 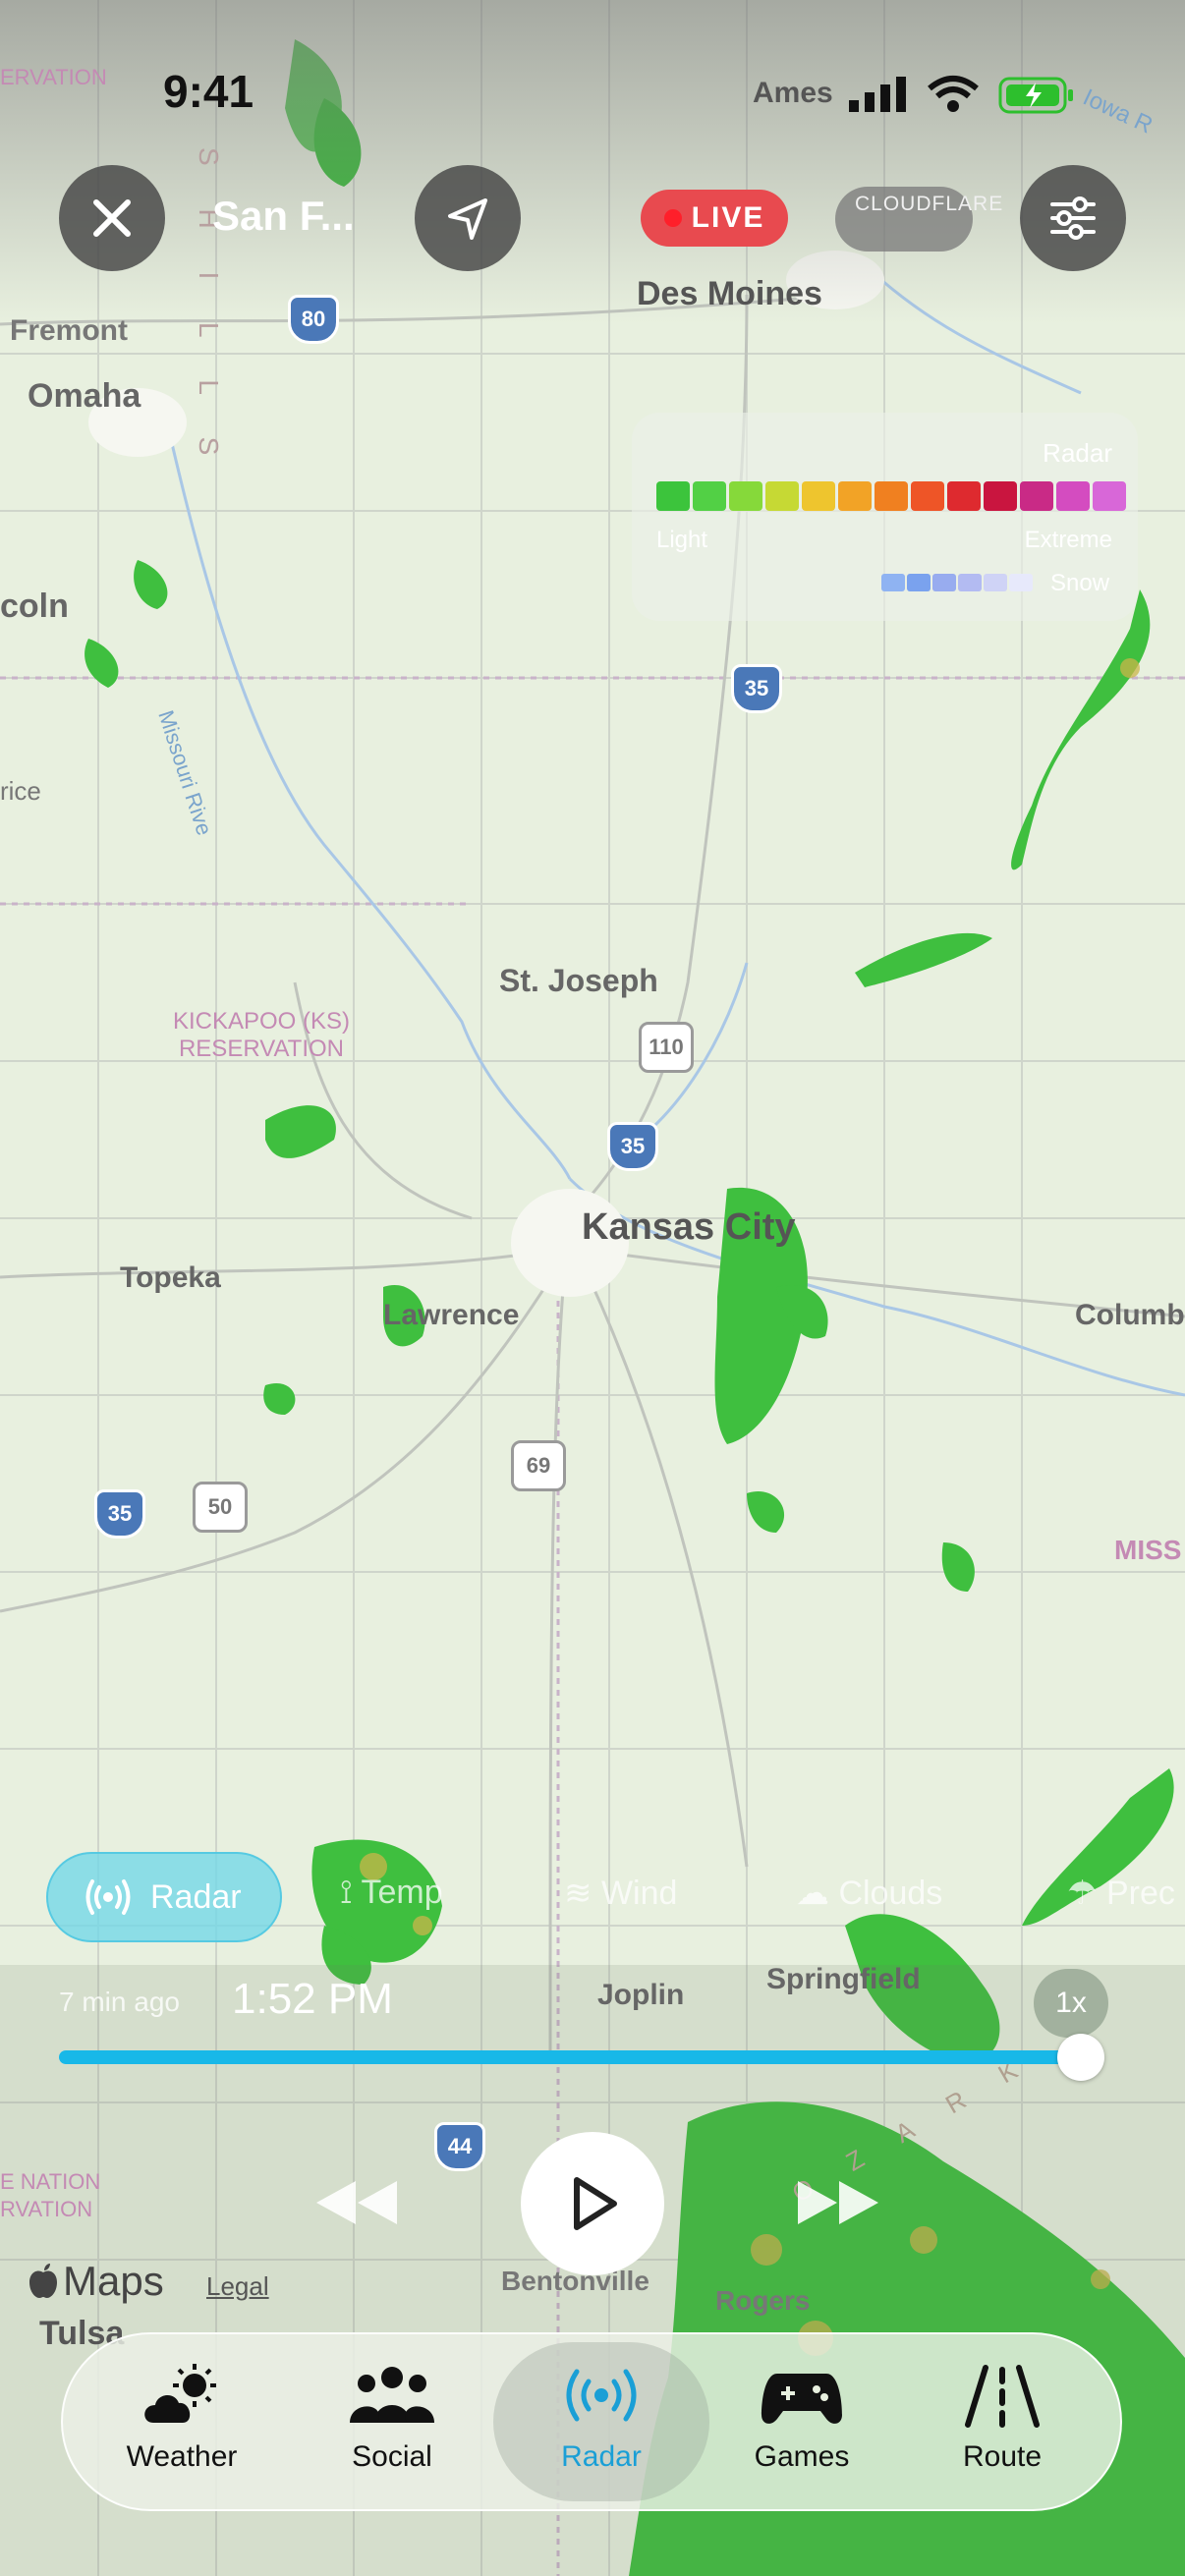 I want to click on layer-tab-clouds: ☁ Clouds, so click(x=869, y=1893).